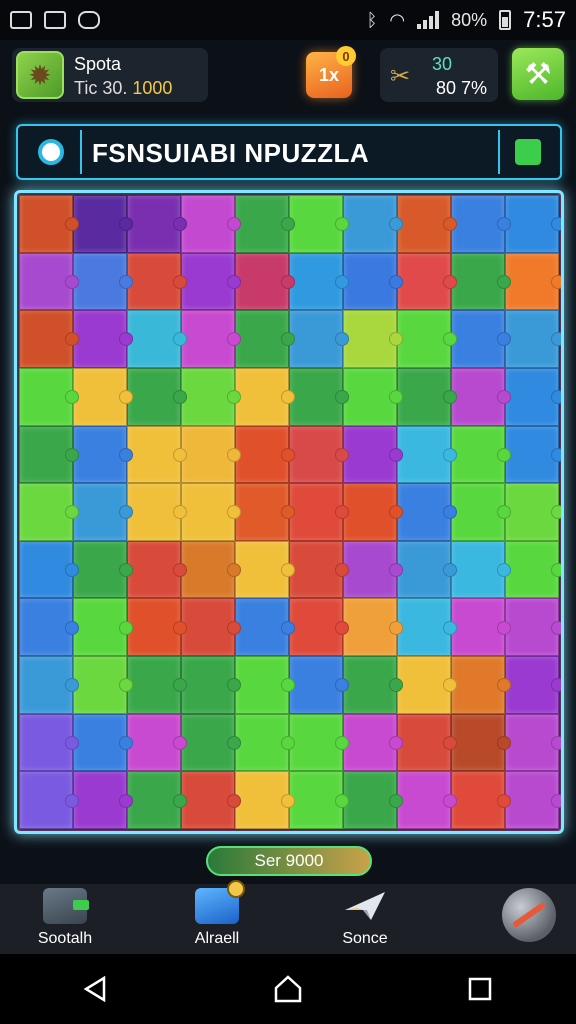 The image size is (576, 1024). Describe the element at coordinates (480, 989) in the screenshot. I see `recents-button` at that location.